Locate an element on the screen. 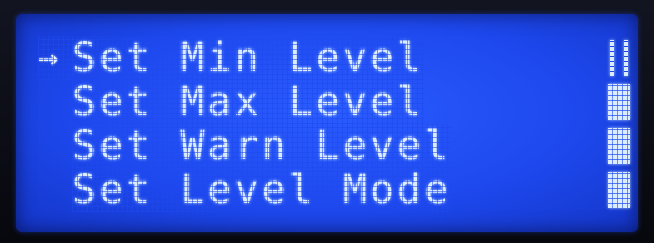 Image resolution: width=654 pixels, height=243 pixels. selection-arrow-icon: → is located at coordinates (55, 58).